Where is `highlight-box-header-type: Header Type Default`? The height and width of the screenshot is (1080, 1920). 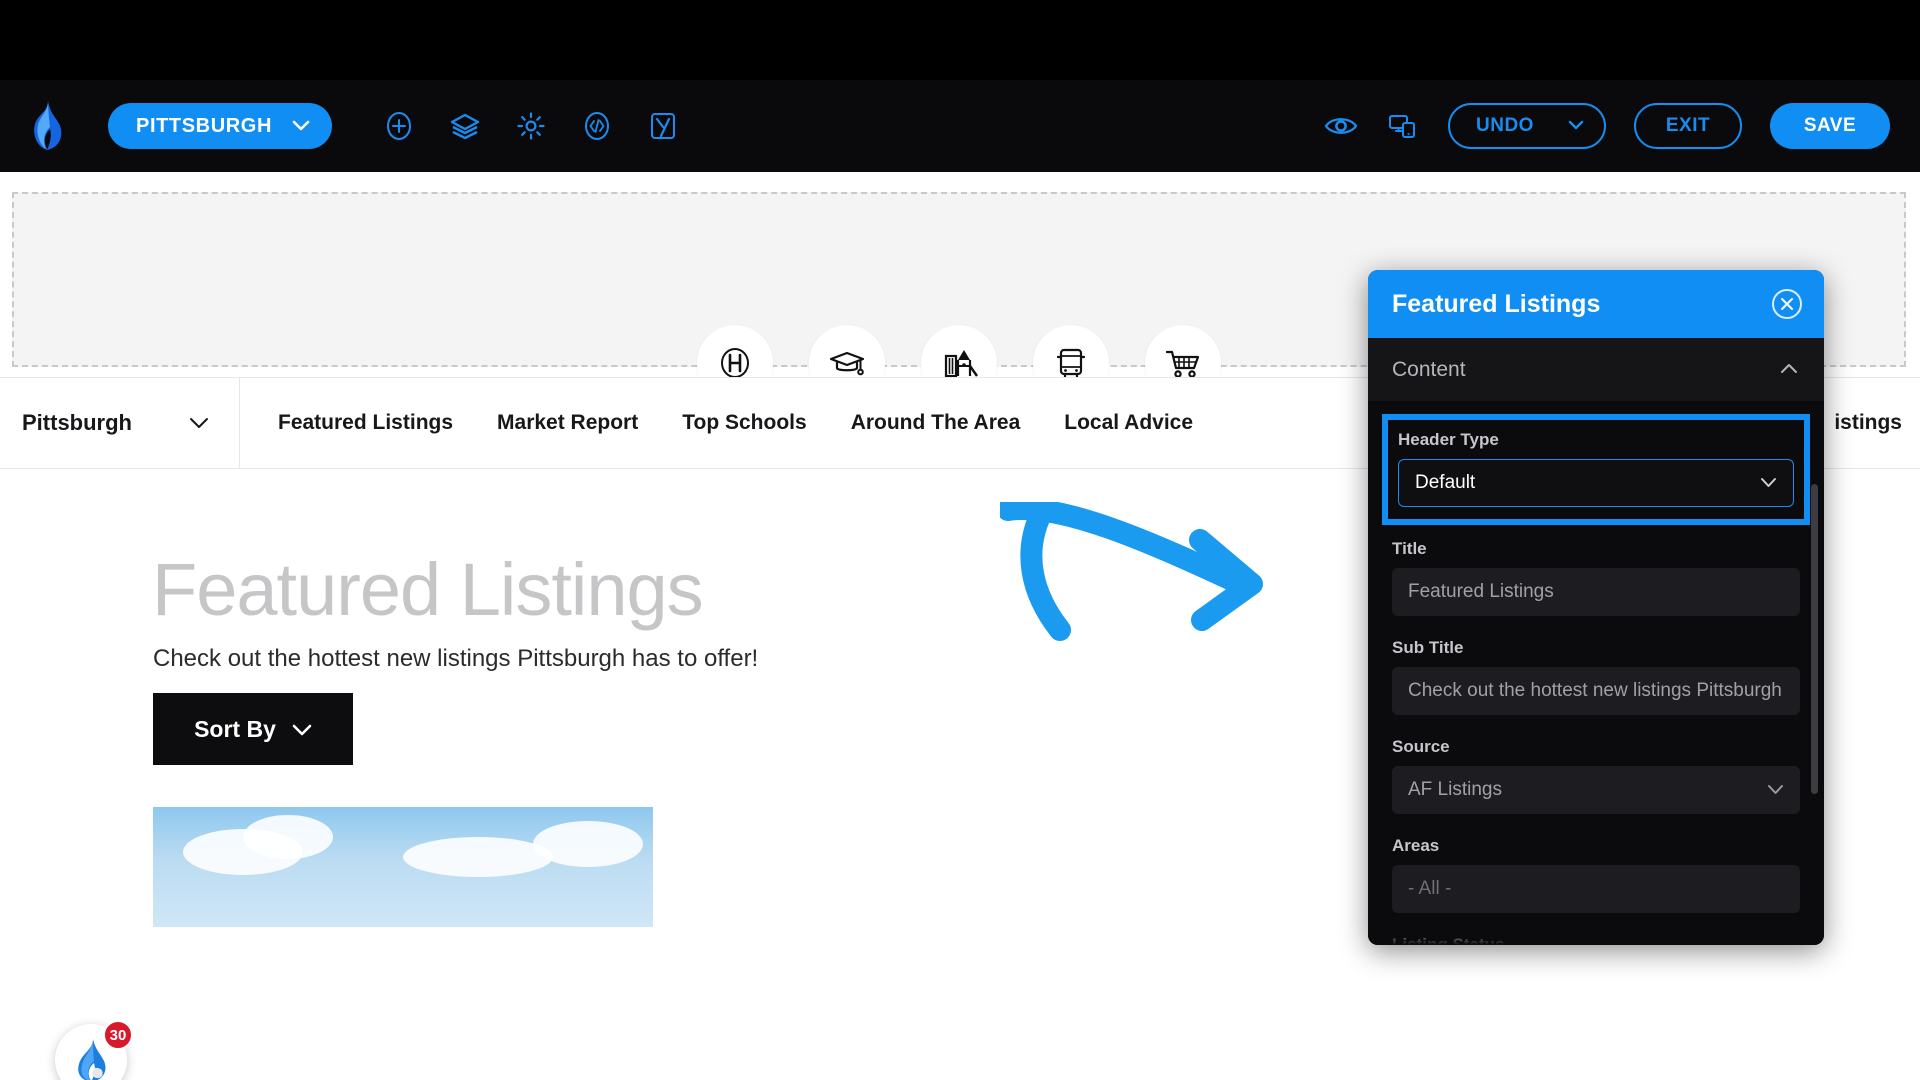 highlight-box-header-type: Header Type Default is located at coordinates (1596, 469).